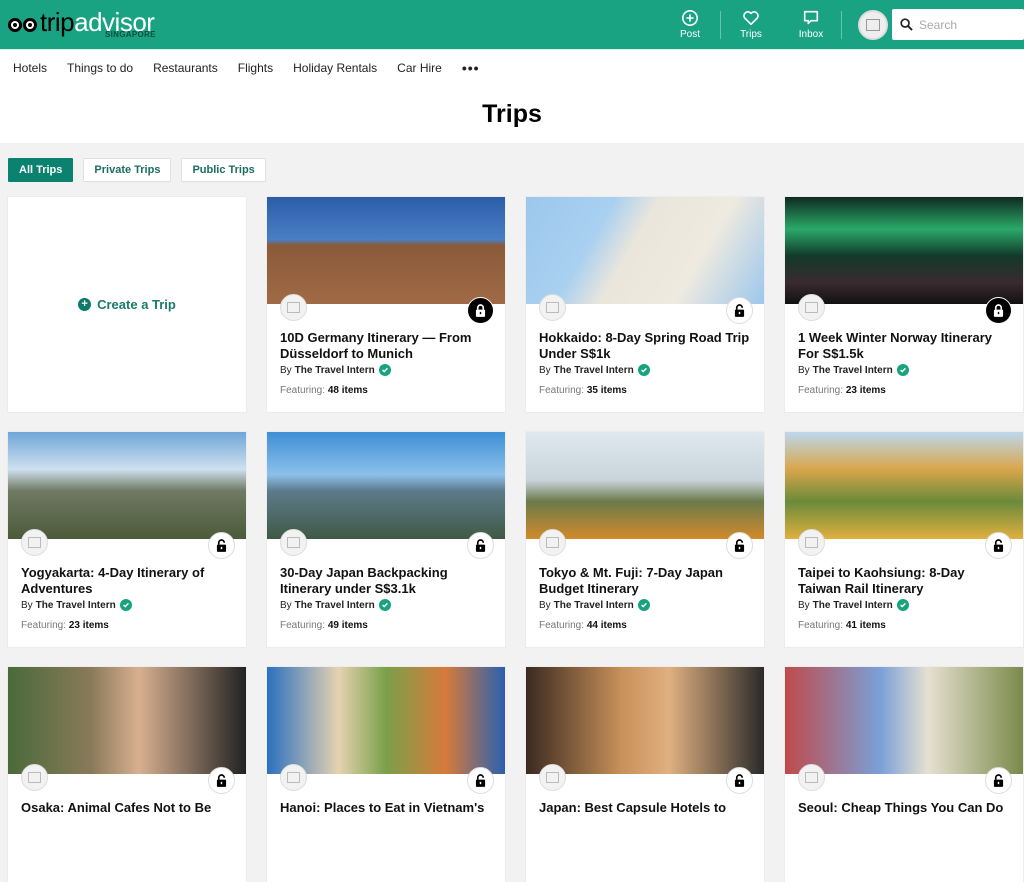 Image resolution: width=1024 pixels, height=882 pixels. I want to click on trips-button: Trips, so click(751, 24).